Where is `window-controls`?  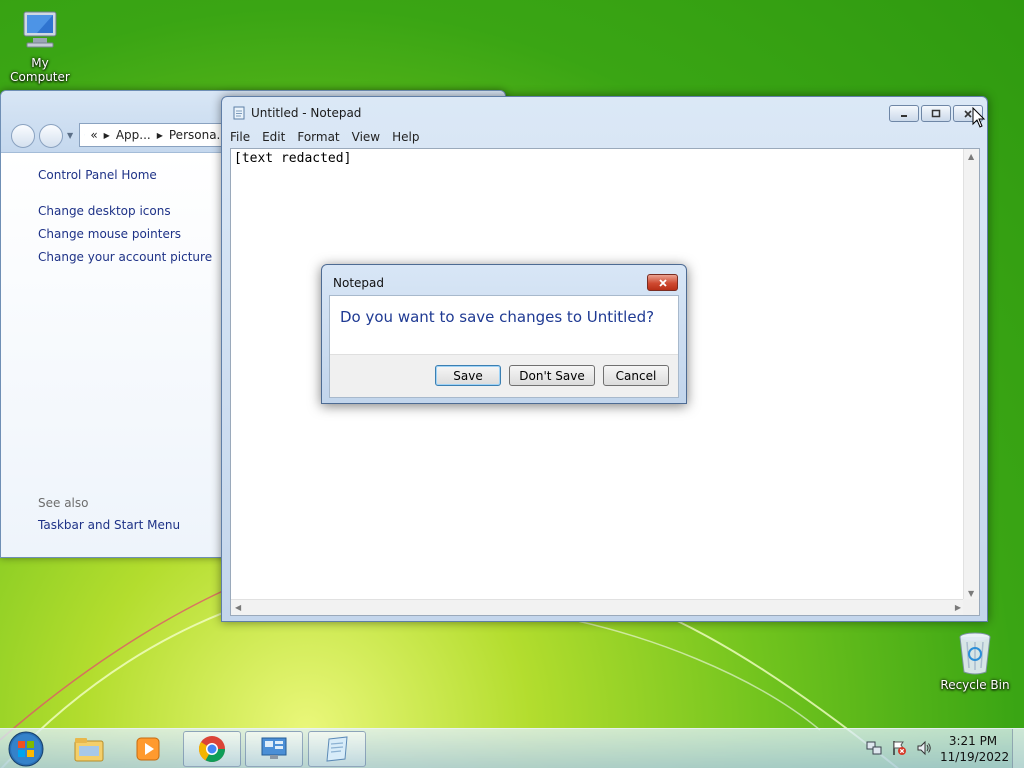 window-controls is located at coordinates (936, 113).